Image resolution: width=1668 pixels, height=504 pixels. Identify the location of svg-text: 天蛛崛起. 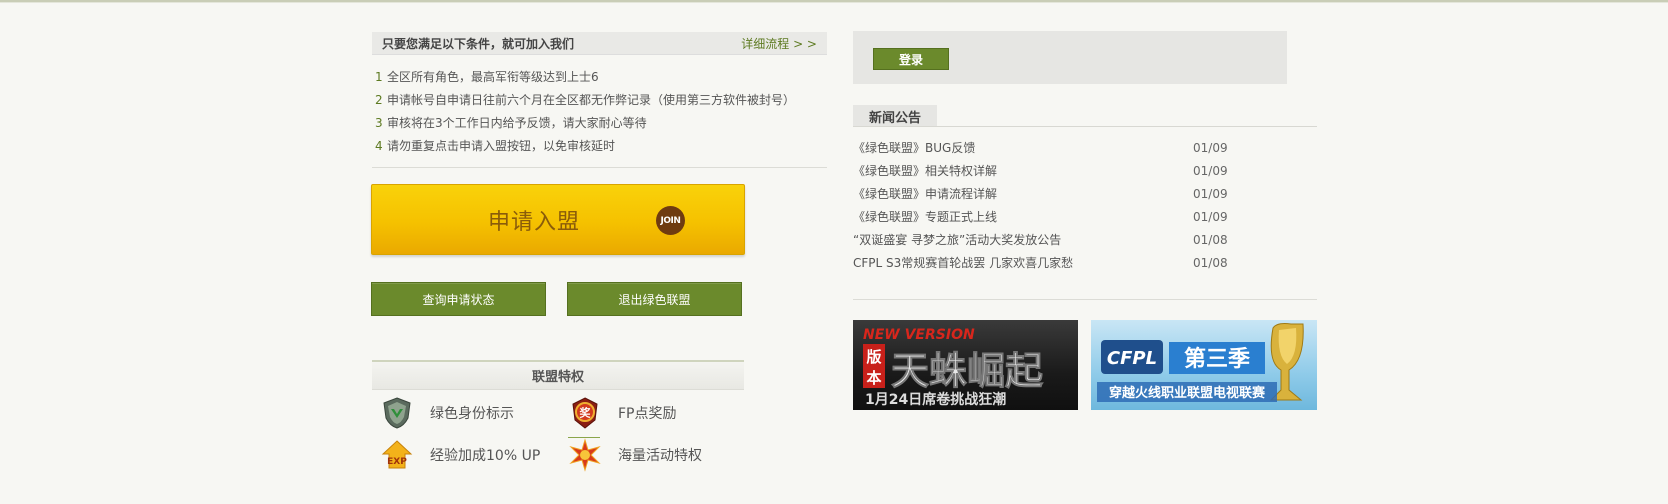
(967, 371).